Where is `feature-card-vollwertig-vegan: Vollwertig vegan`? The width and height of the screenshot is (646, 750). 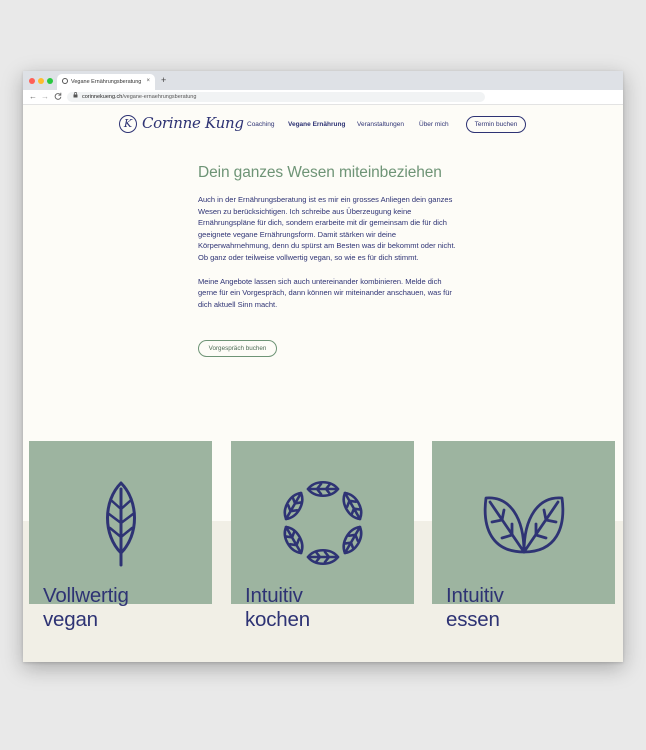
feature-card-vollwertig-vegan: Vollwertig vegan is located at coordinates (120, 536).